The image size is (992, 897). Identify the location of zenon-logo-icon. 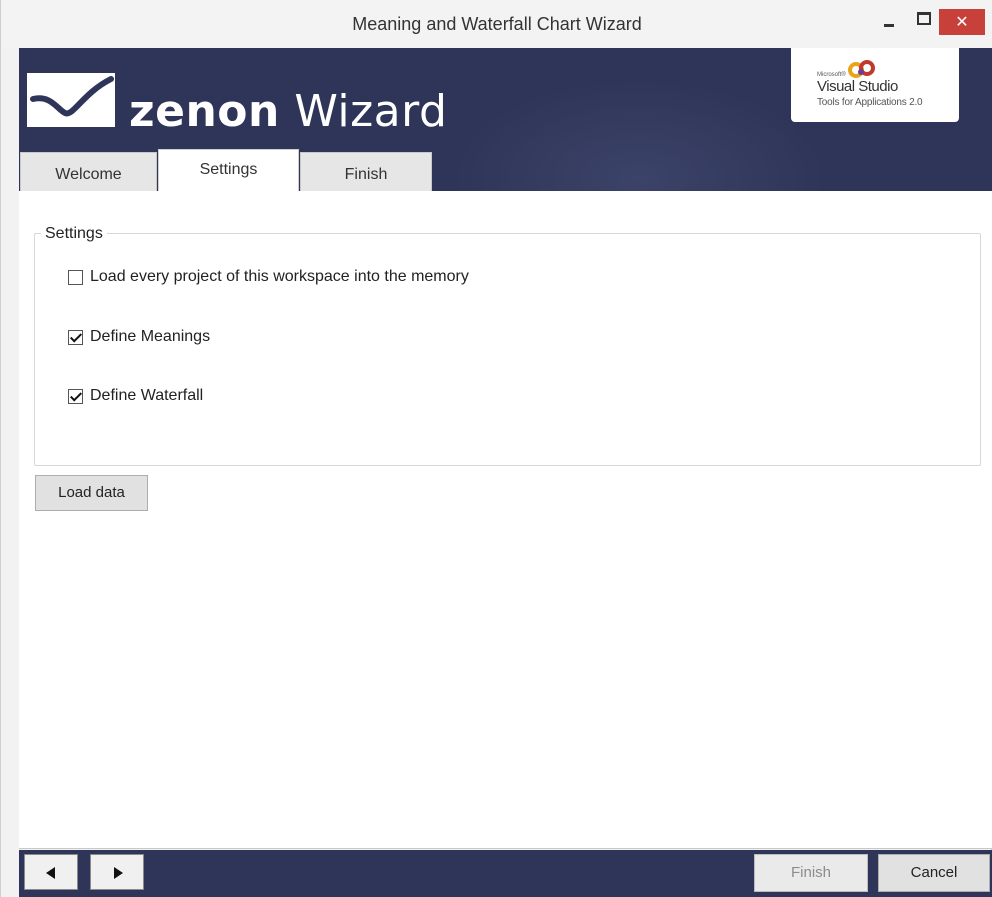
(71, 100).